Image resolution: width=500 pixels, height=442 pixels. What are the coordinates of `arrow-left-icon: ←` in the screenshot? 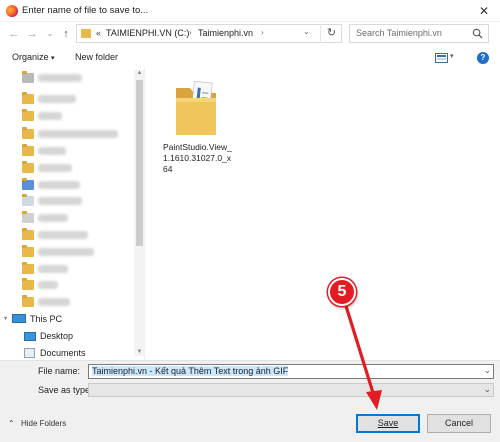 It's located at (14, 34).